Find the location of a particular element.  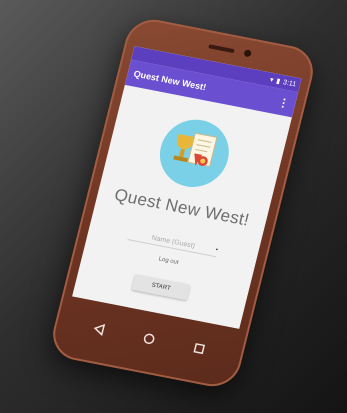

wifi-icon: ▾ is located at coordinates (272, 80).